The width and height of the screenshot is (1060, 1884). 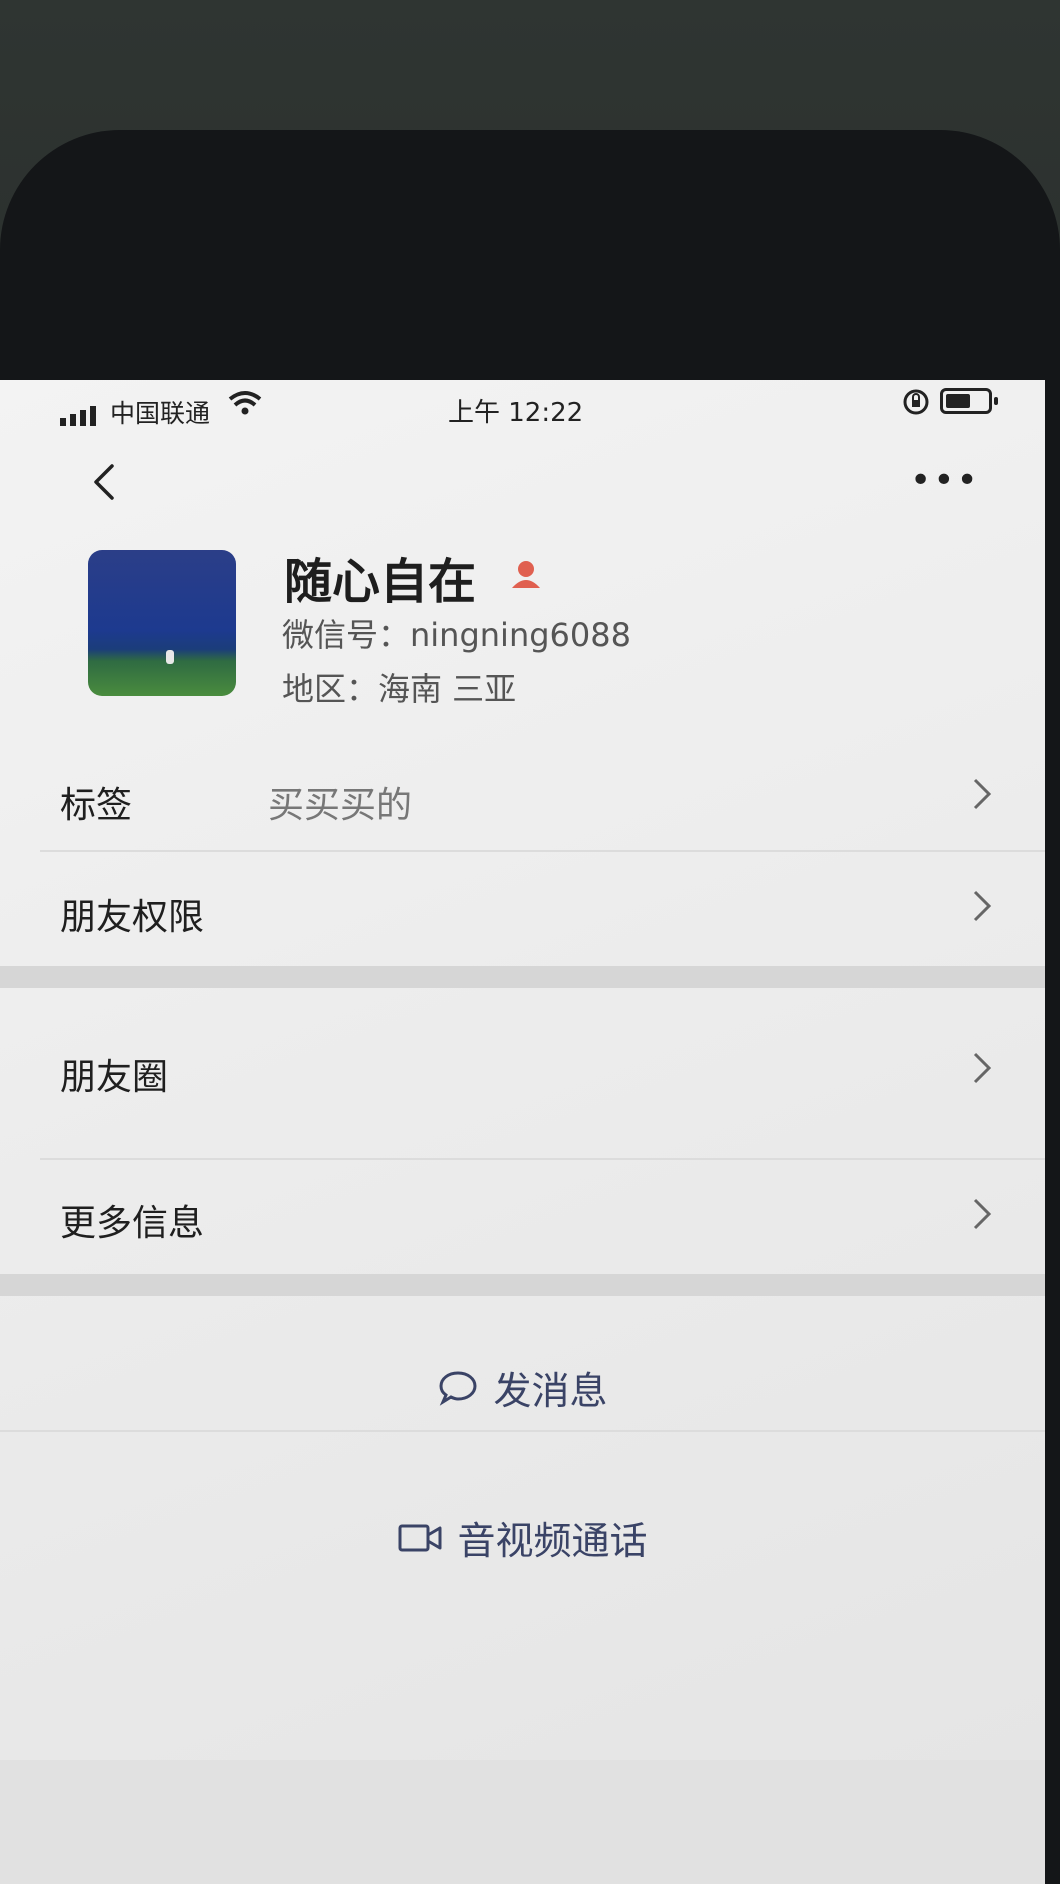 I want to click on avatar, so click(x=162, y=623).